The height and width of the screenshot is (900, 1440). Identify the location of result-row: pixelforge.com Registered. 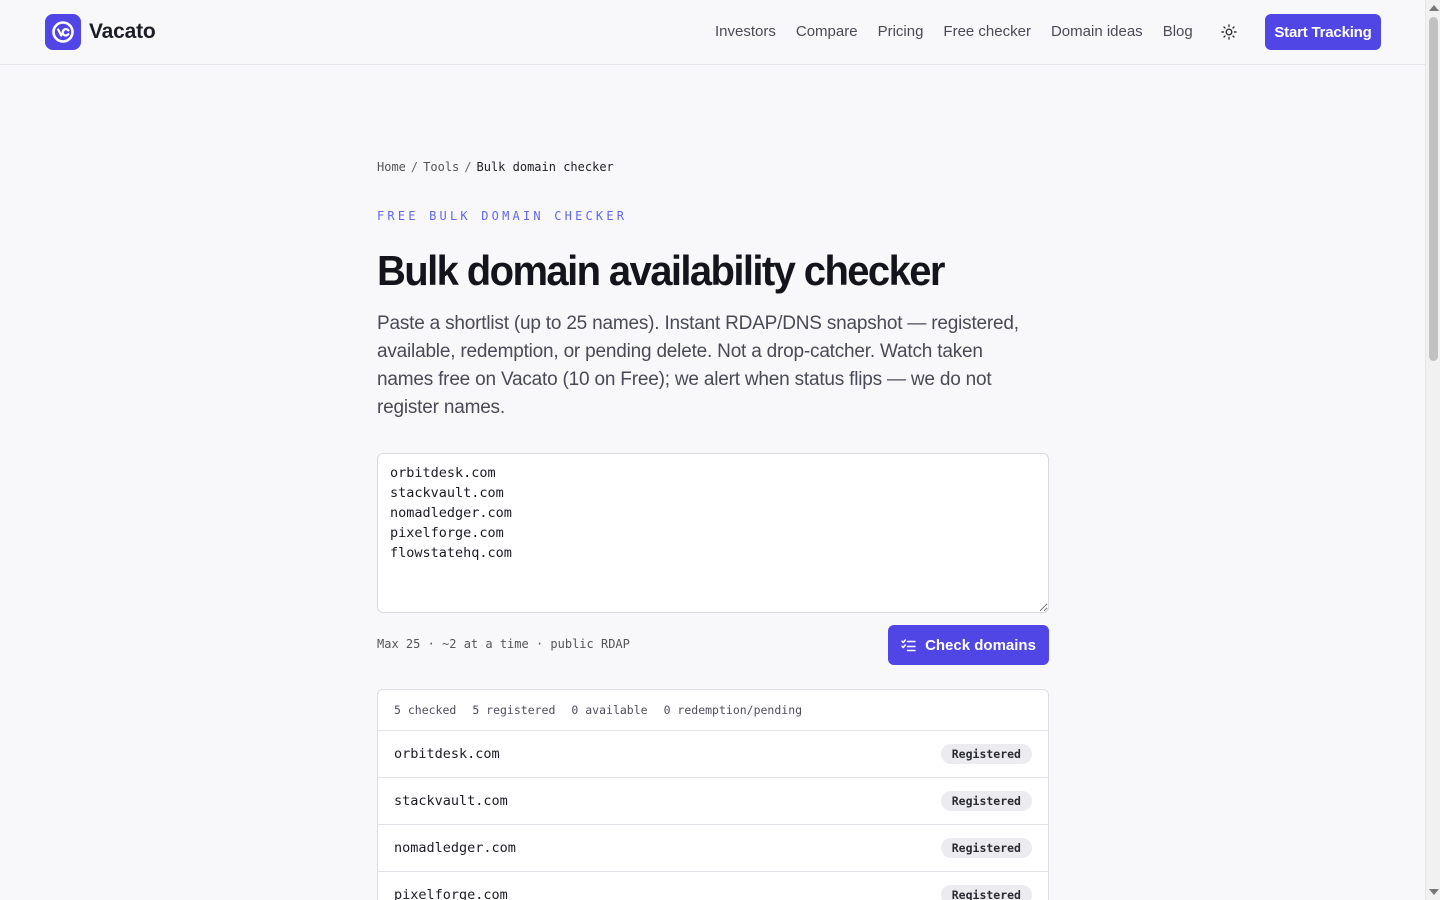
(713, 886).